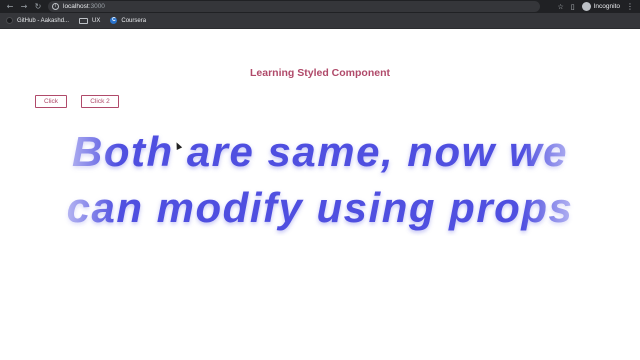 Image resolution: width=640 pixels, height=360 pixels. Describe the element at coordinates (51, 101) in the screenshot. I see `click-button: Click` at that location.